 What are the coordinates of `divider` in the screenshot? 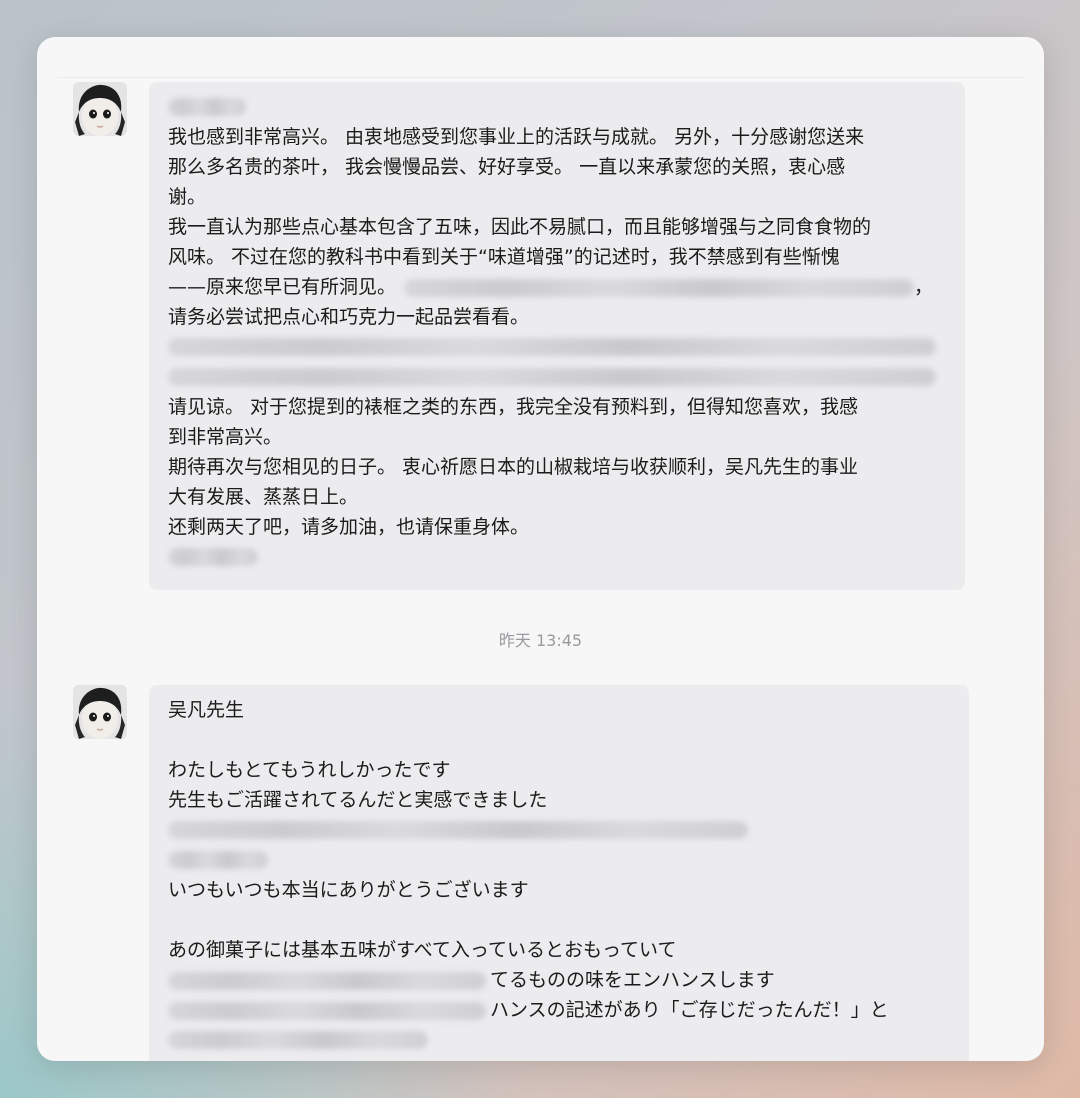 It's located at (540, 77).